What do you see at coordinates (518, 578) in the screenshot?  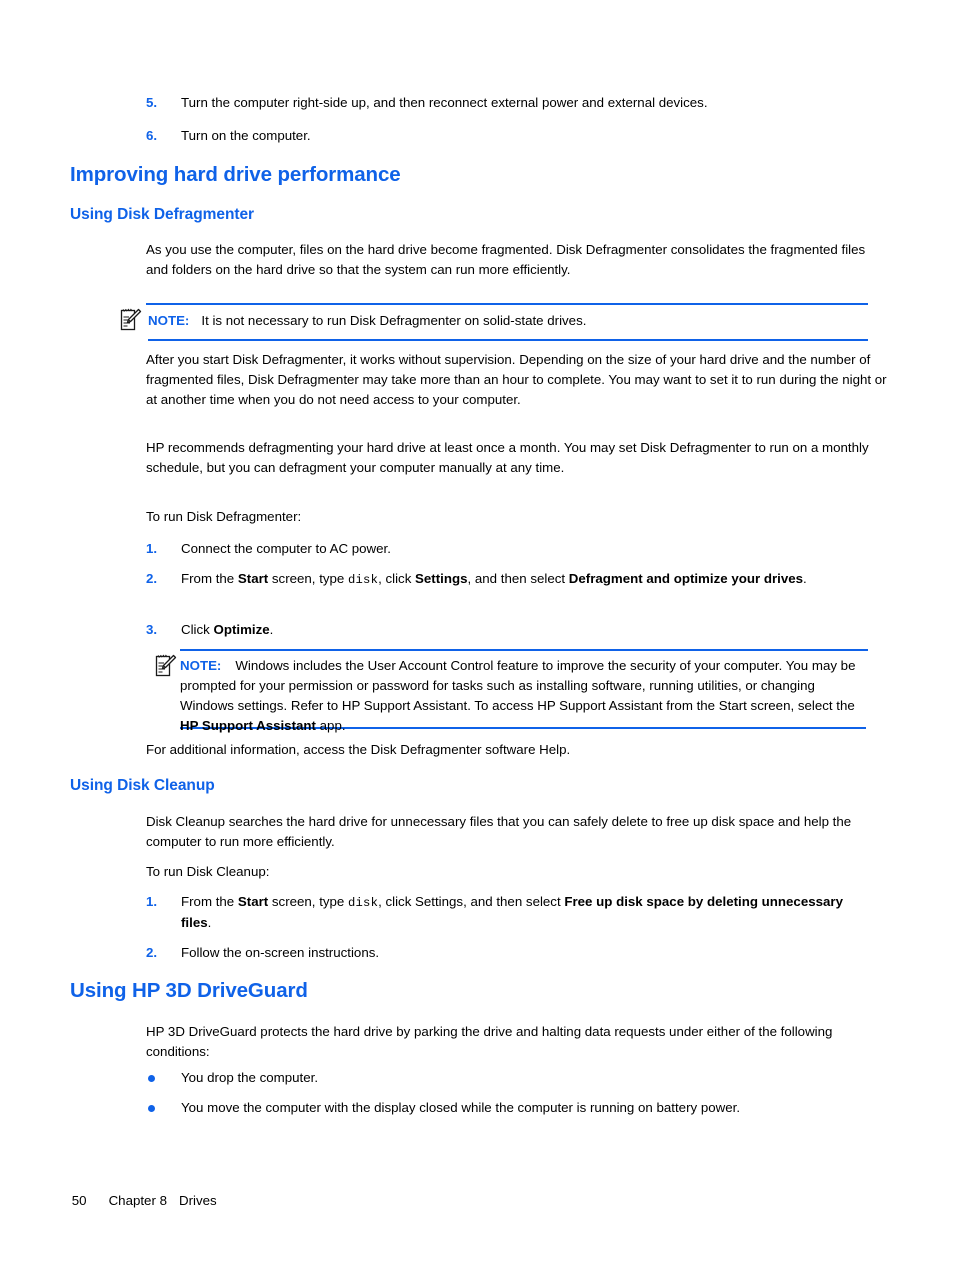 I see `plain-text: , and then select` at bounding box center [518, 578].